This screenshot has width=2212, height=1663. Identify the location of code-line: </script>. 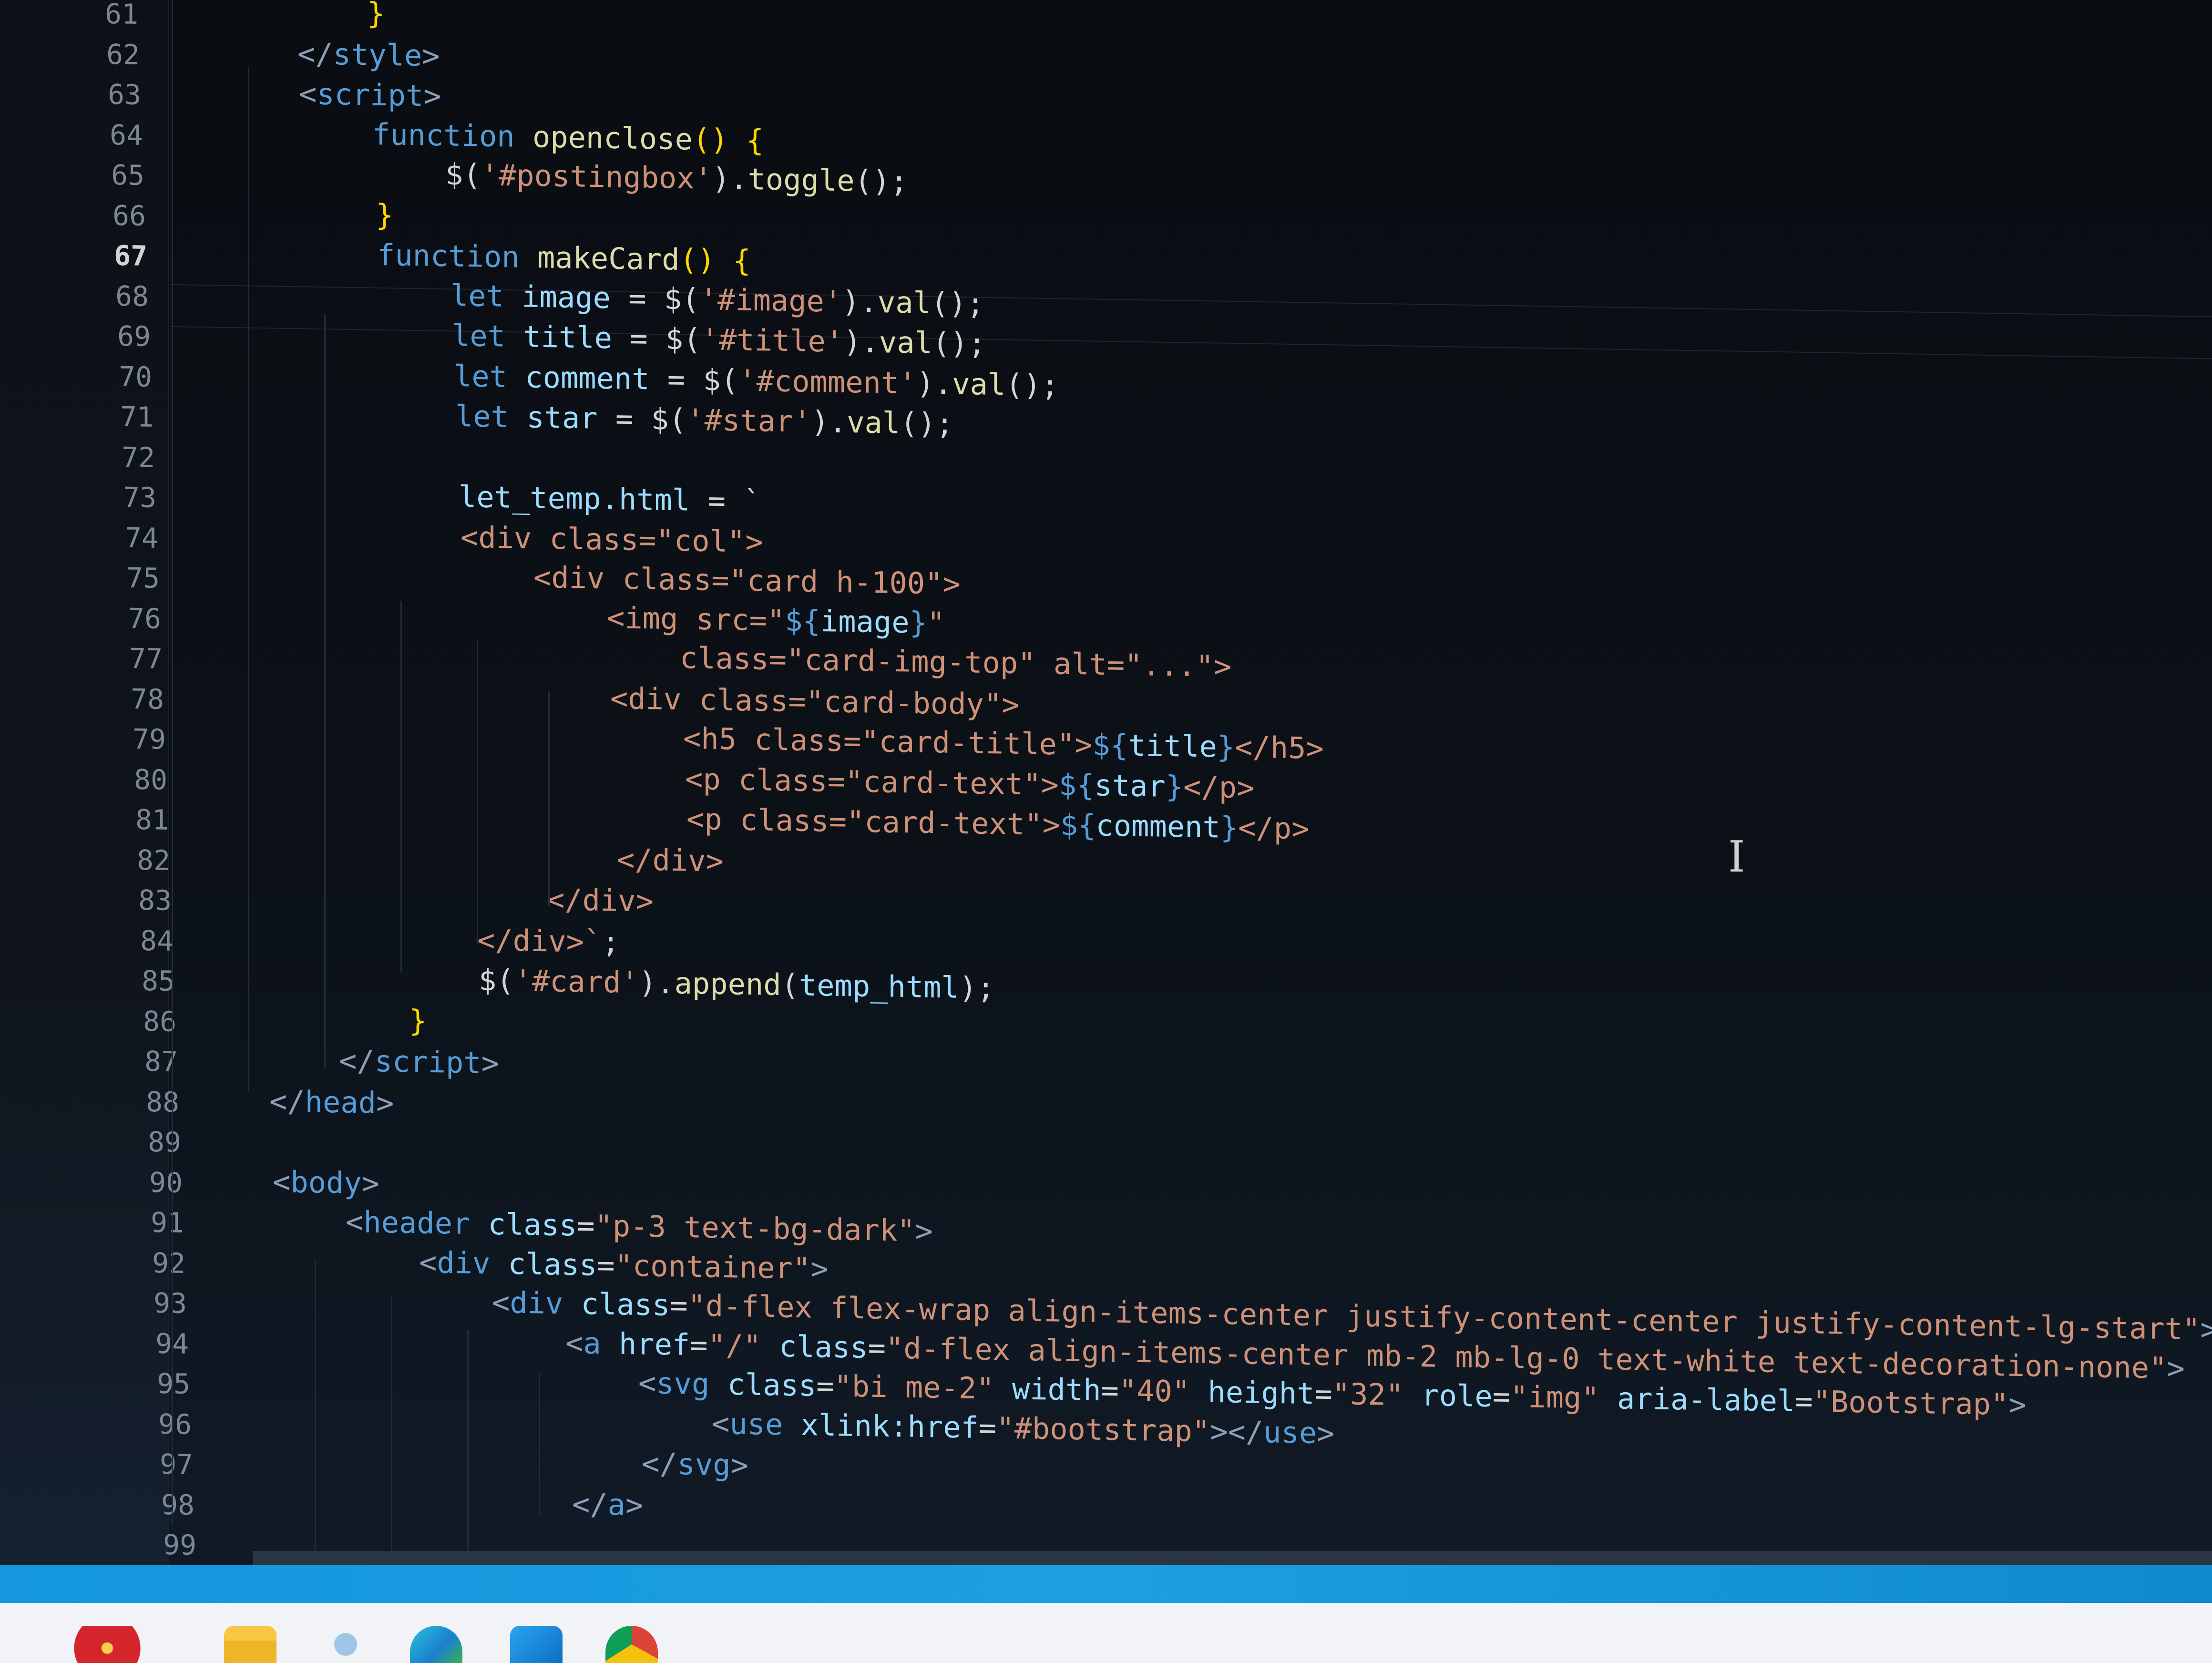
(419, 1062).